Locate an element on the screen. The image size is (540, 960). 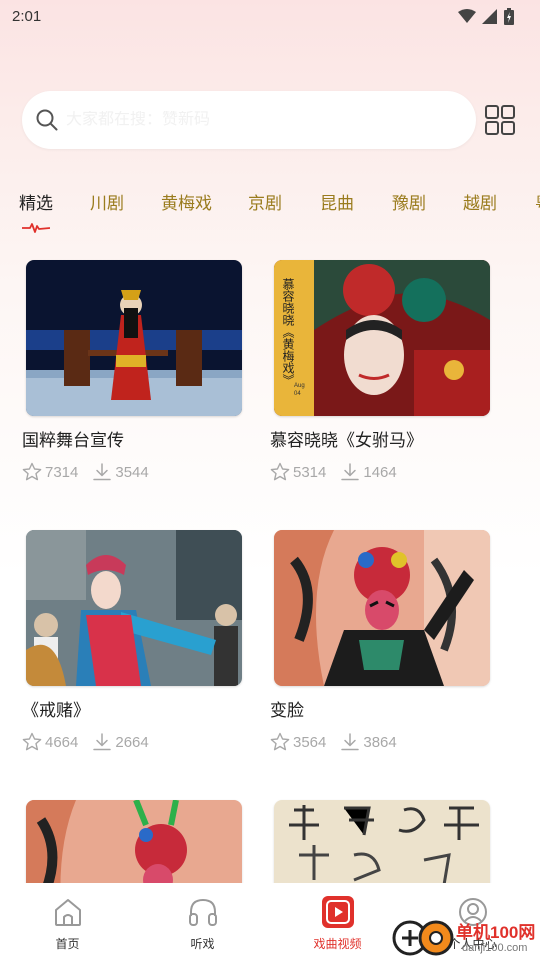
search-input is located at coordinates (246, 120).